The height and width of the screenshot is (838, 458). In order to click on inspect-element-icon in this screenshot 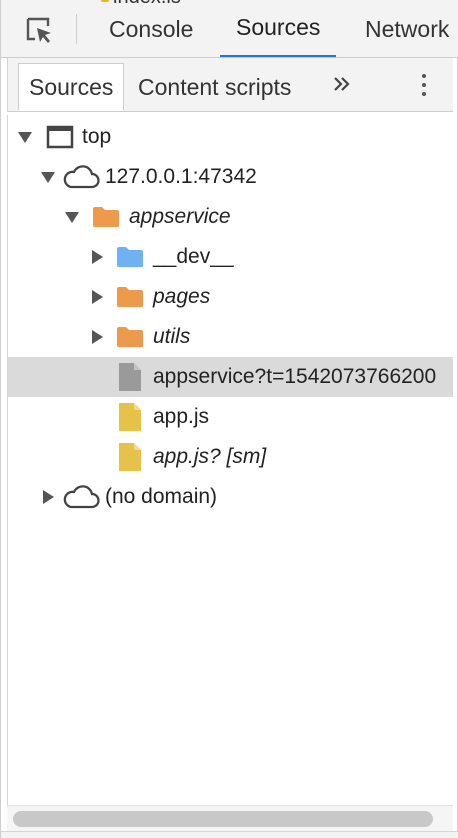, I will do `click(38, 30)`.